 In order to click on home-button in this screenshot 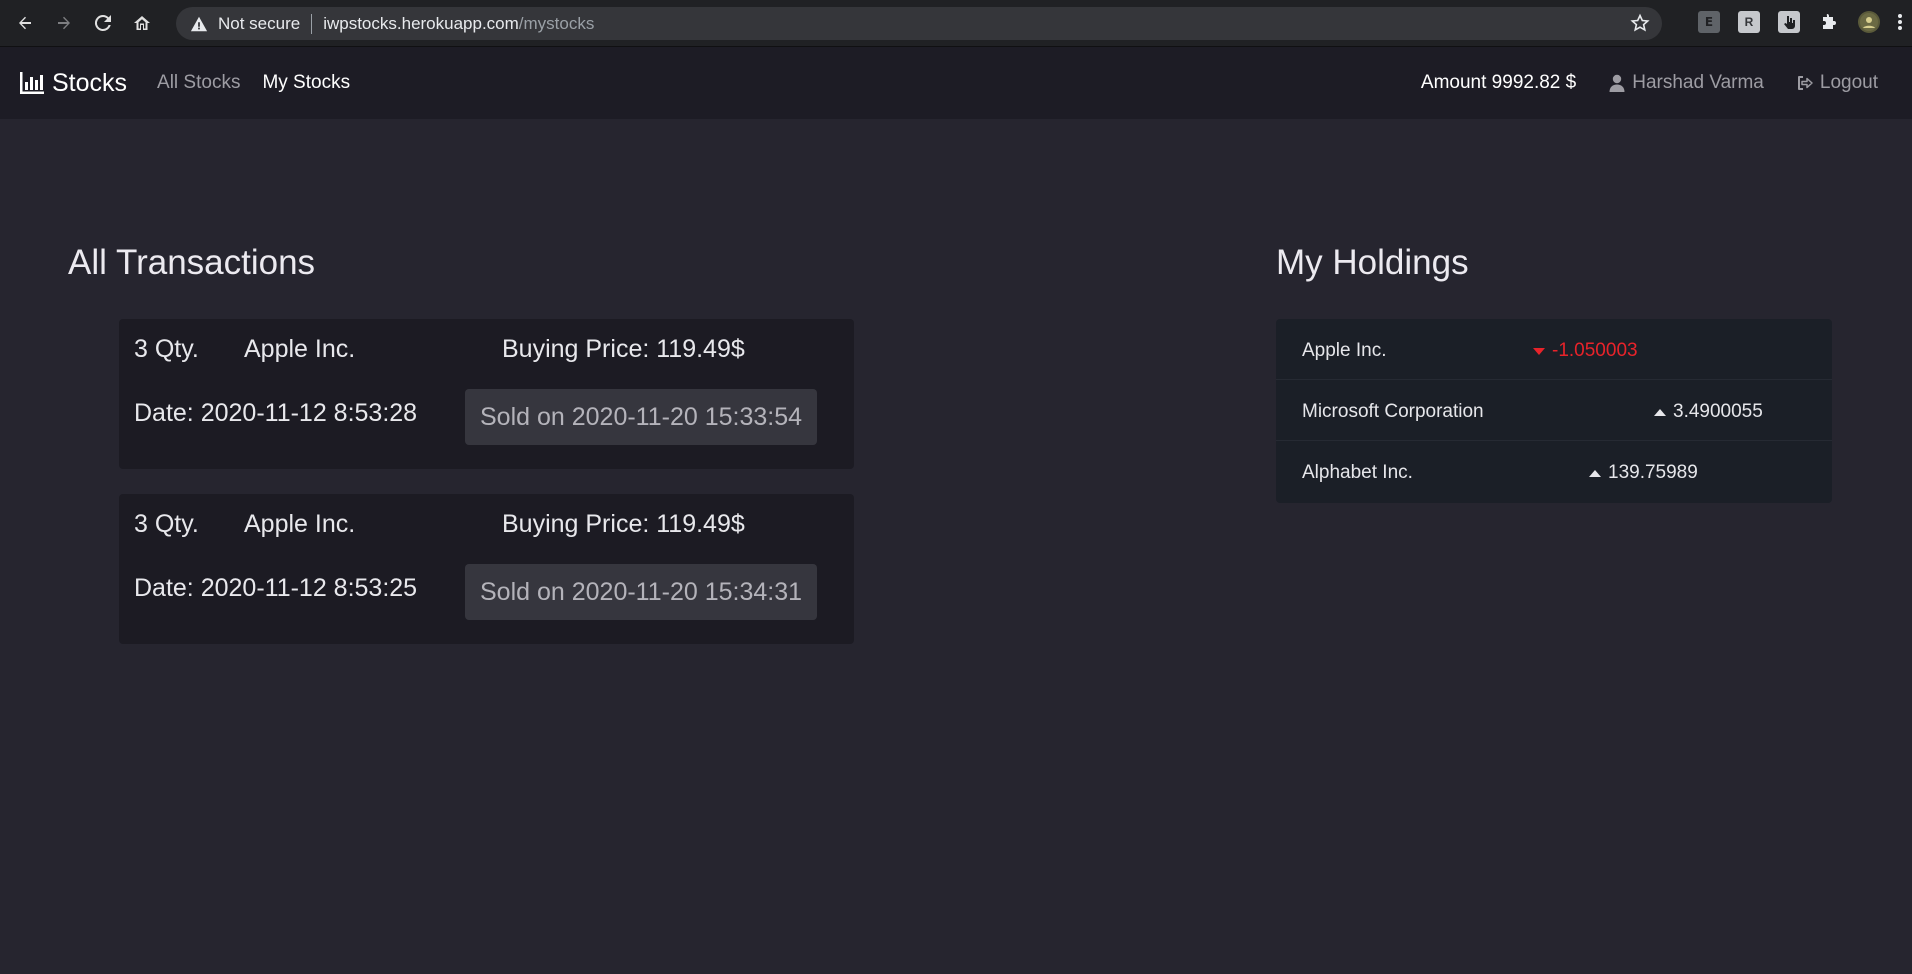, I will do `click(142, 23)`.